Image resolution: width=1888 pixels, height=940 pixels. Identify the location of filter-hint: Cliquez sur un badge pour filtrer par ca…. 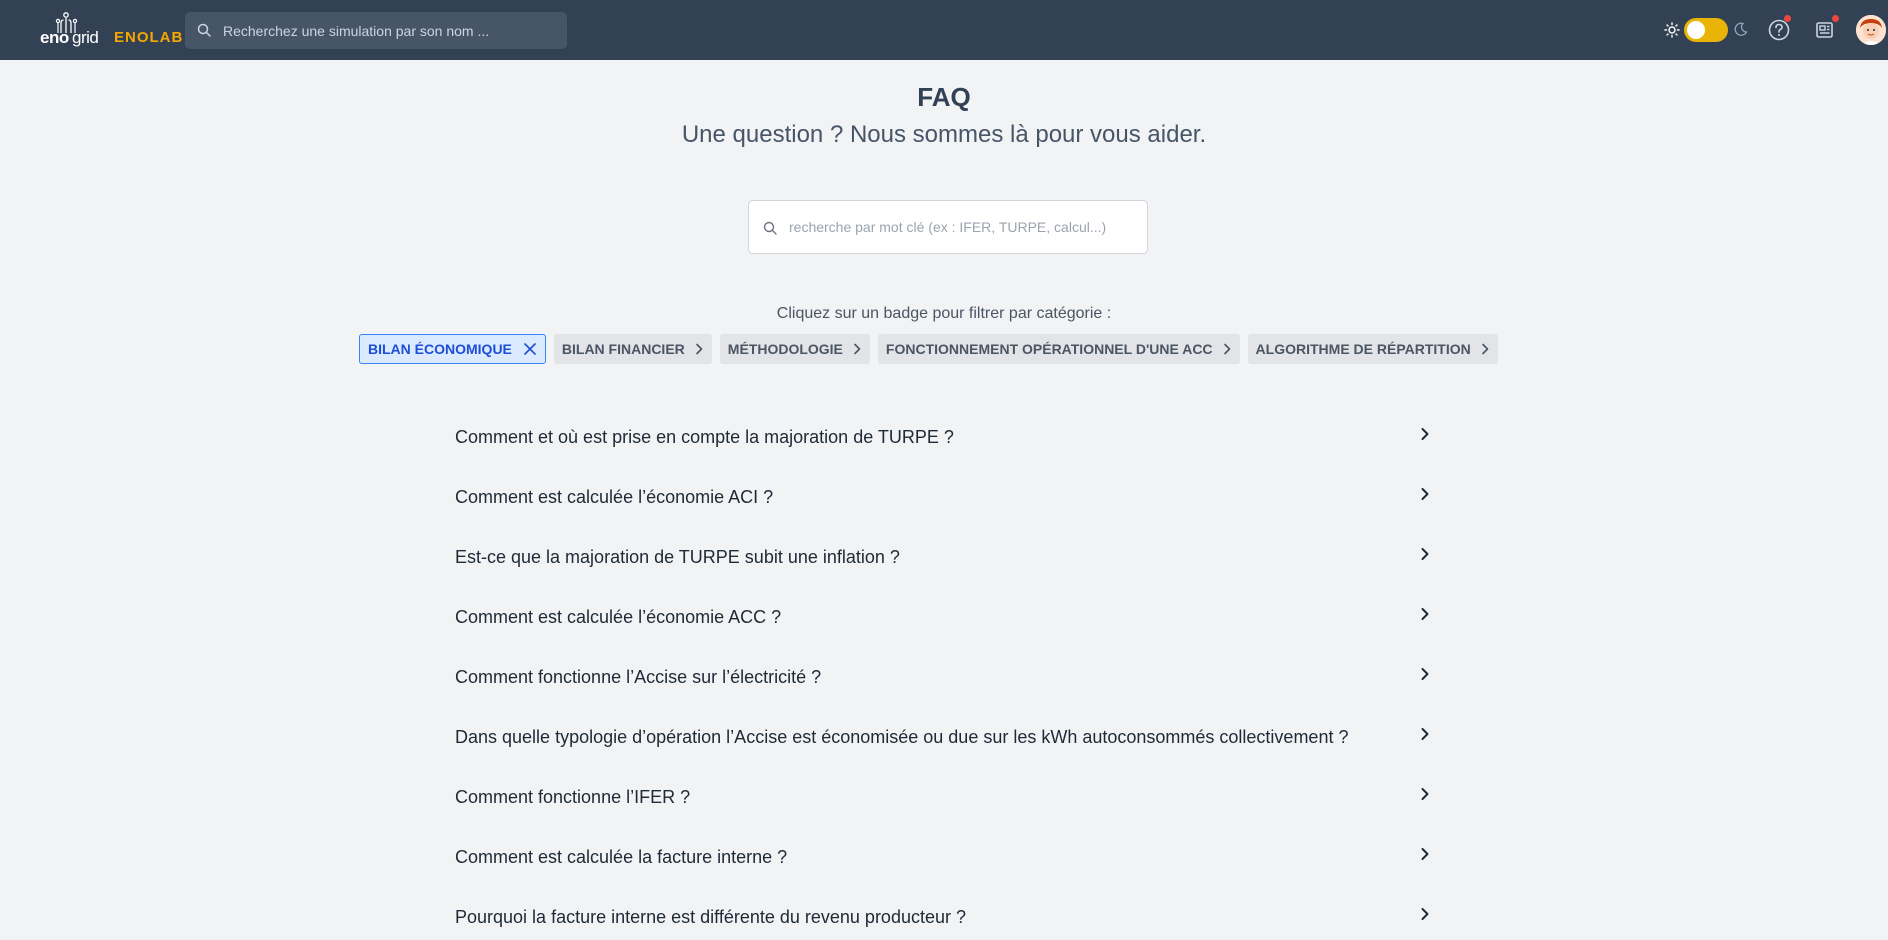
(944, 313).